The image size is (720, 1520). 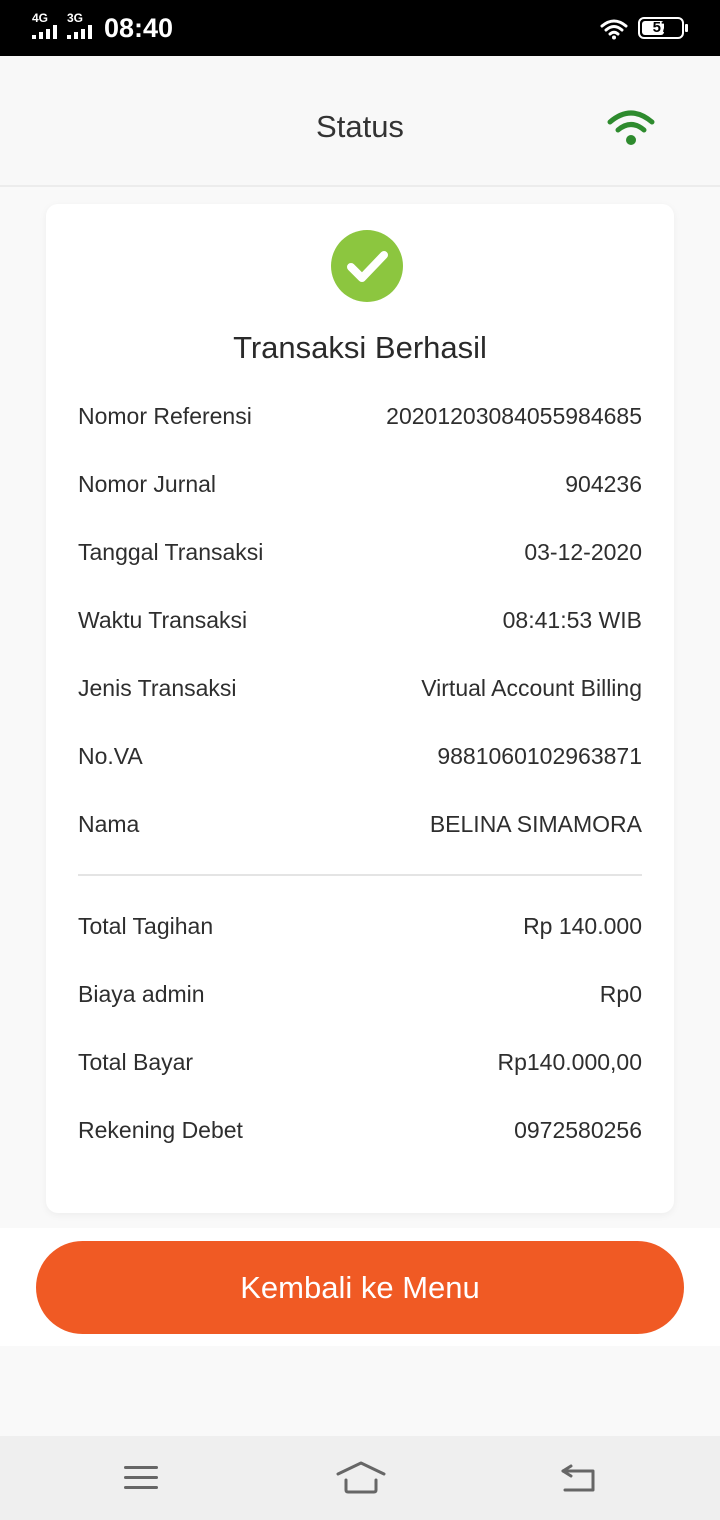 I want to click on network-type-label: 3G, so click(x=75, y=18).